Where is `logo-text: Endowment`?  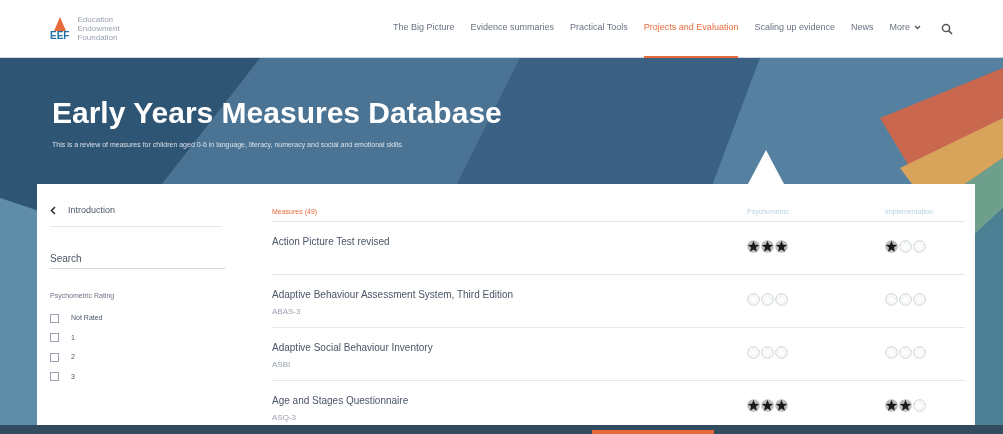 logo-text: Endowment is located at coordinates (98, 28).